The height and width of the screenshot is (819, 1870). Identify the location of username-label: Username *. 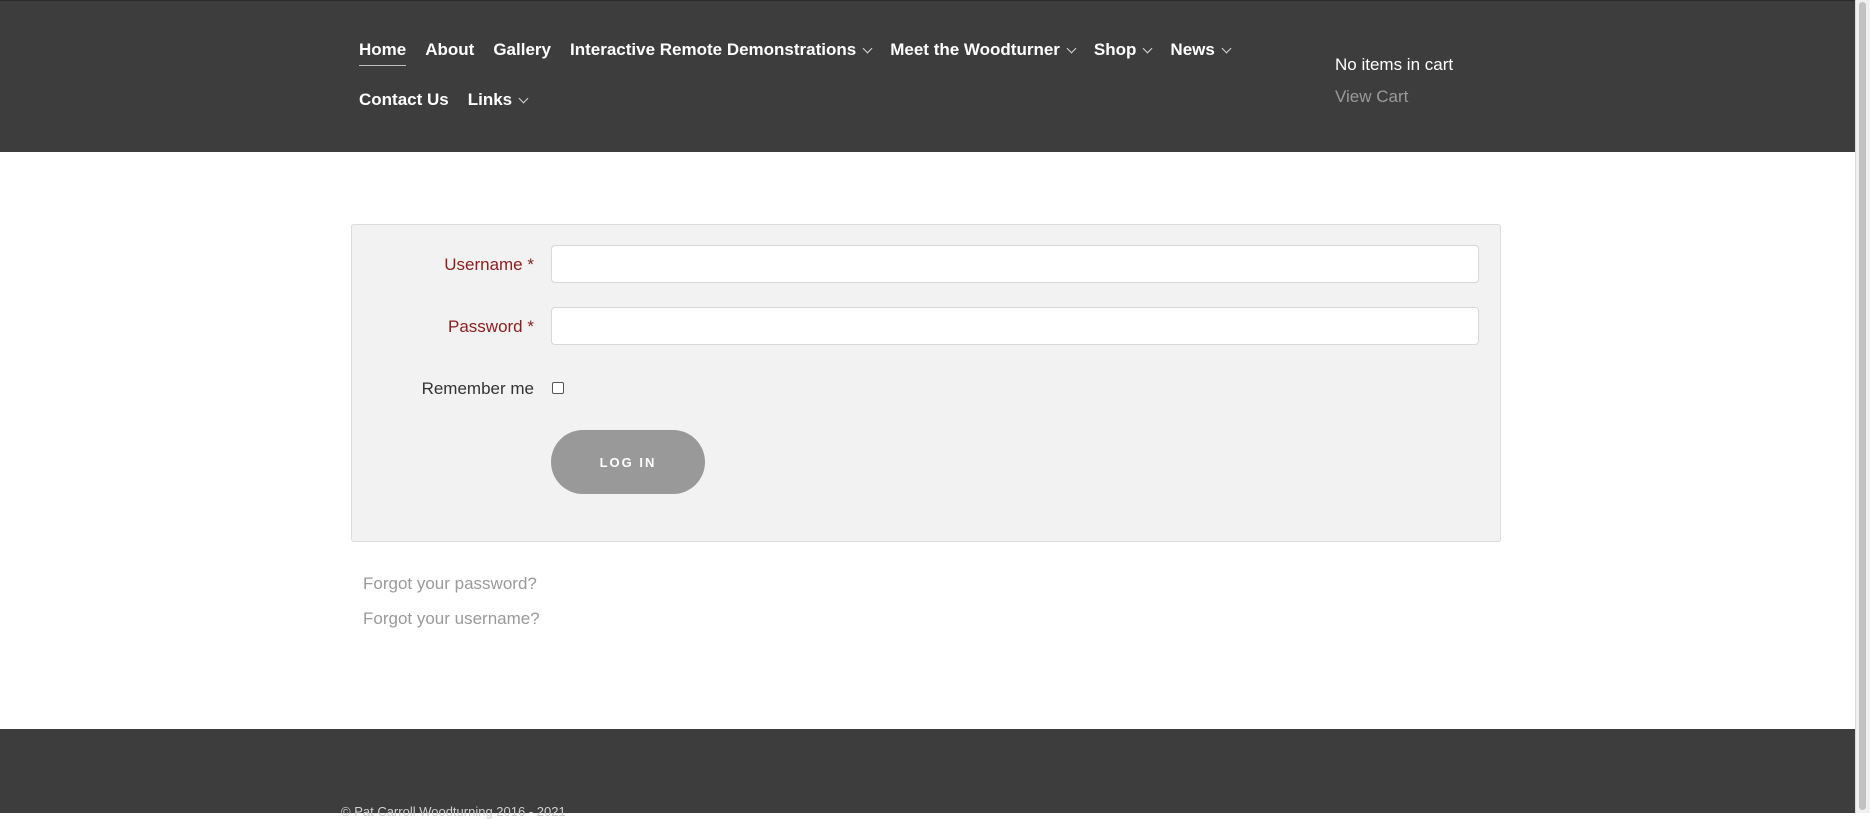
(489, 265).